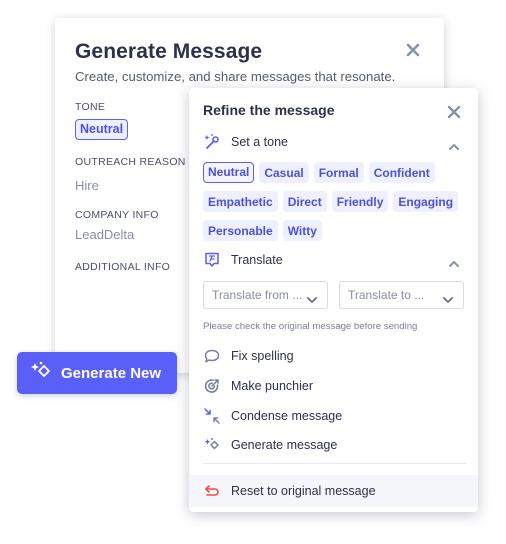 The image size is (506, 544). What do you see at coordinates (240, 201) in the screenshot?
I see `tone-chip-empathetic: Empathetic` at bounding box center [240, 201].